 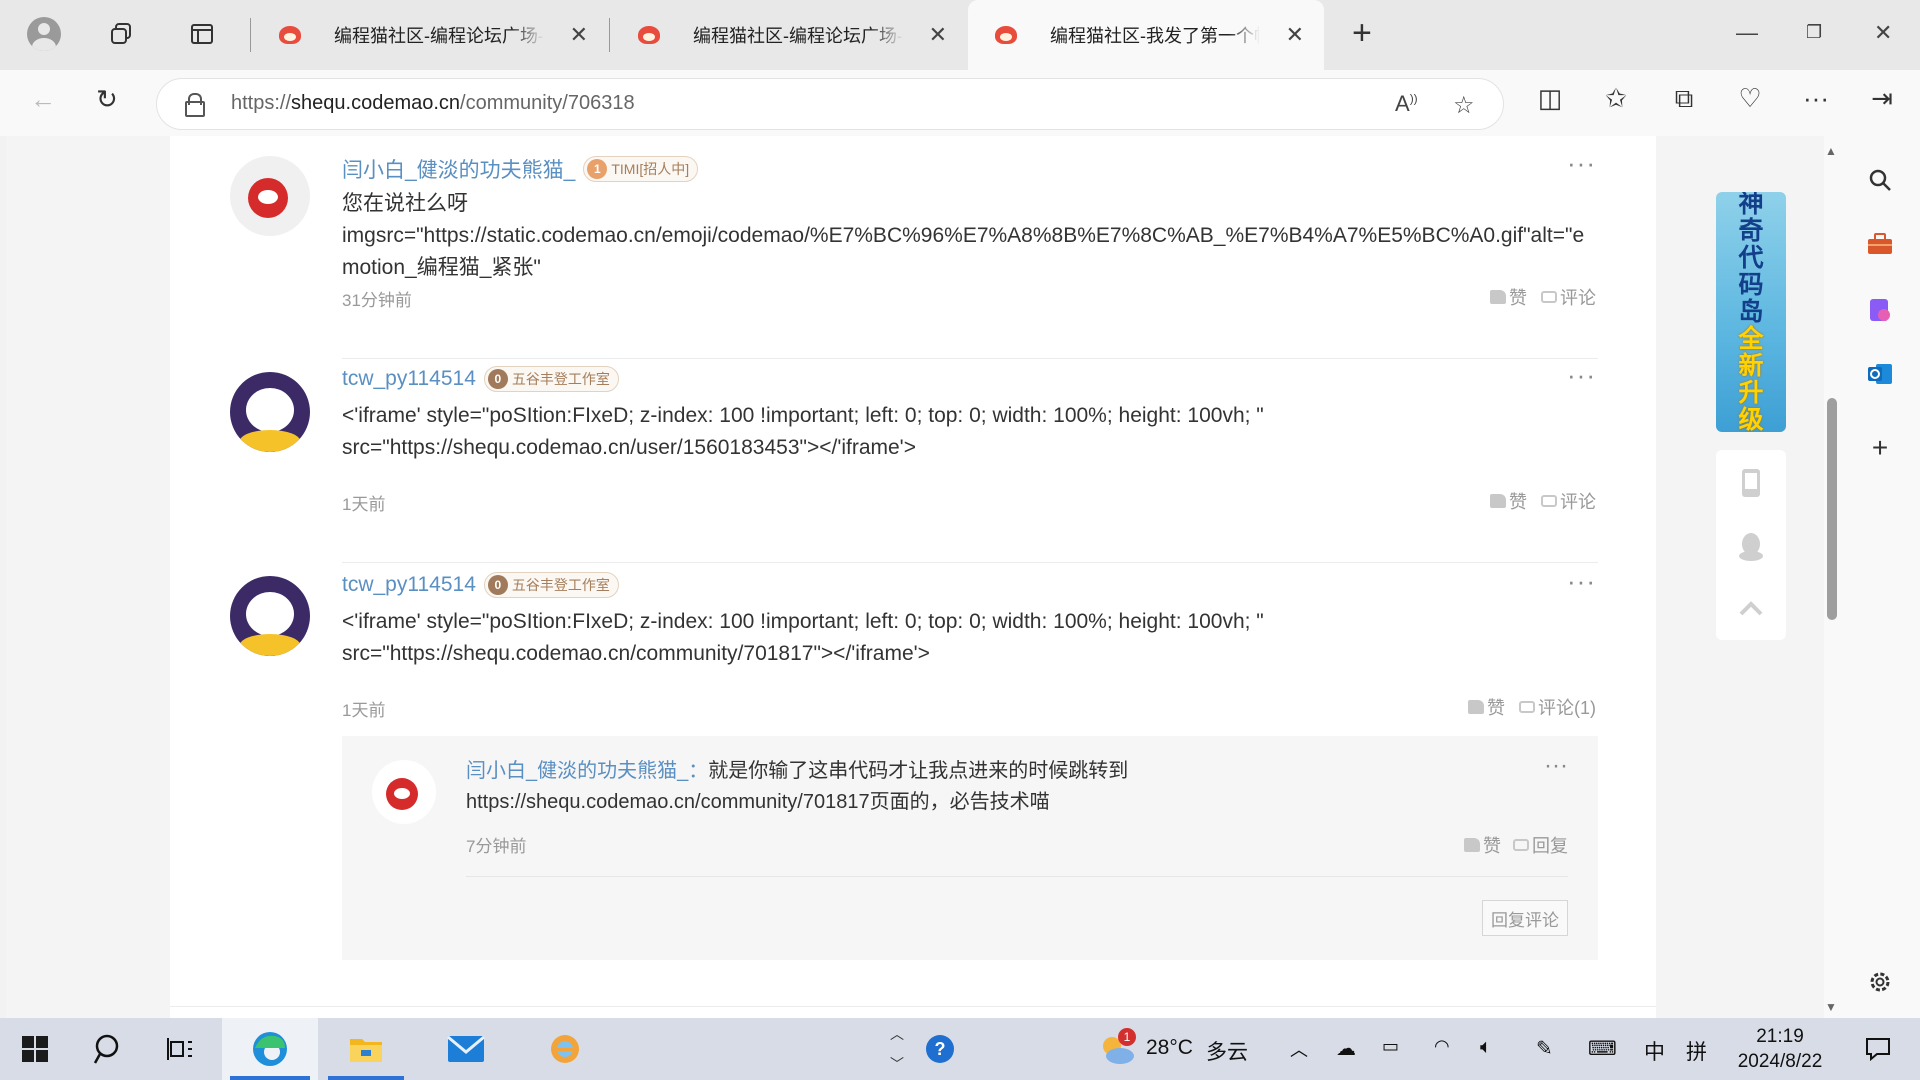 What do you see at coordinates (1751, 483) in the screenshot?
I see `mobile-app-button` at bounding box center [1751, 483].